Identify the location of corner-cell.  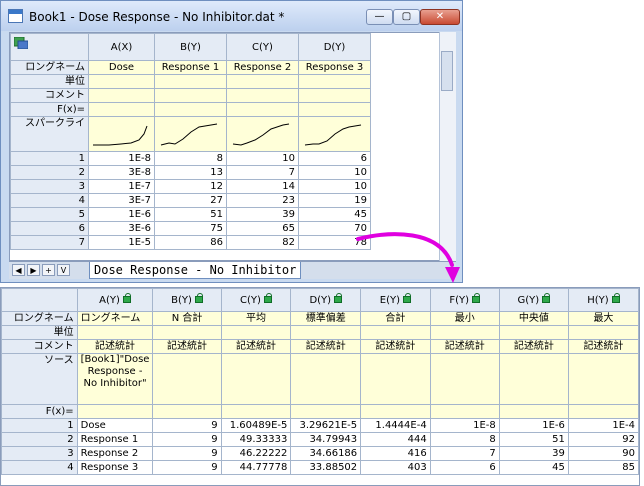
(39, 300).